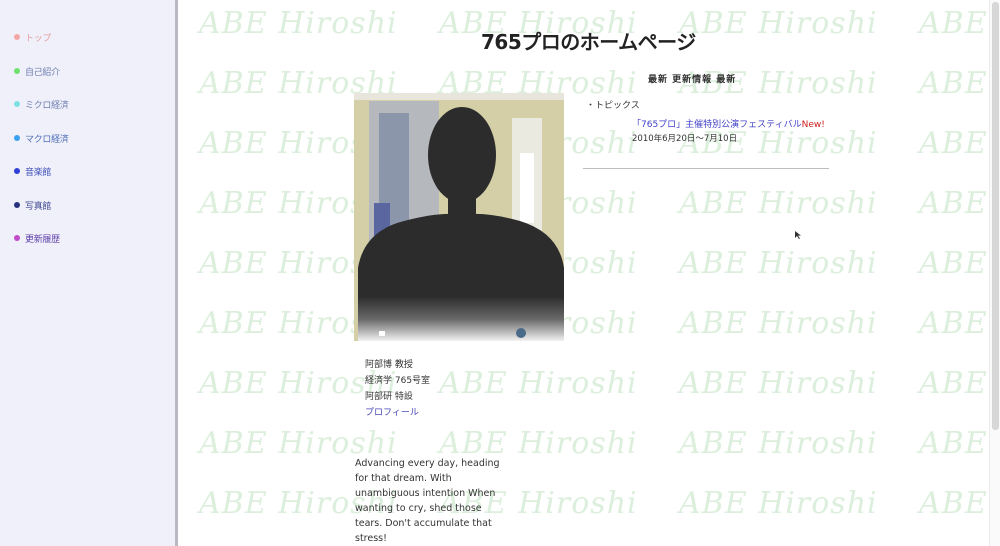 This screenshot has height=546, width=1000. I want to click on nav-link: 更新履歴, so click(42, 238).